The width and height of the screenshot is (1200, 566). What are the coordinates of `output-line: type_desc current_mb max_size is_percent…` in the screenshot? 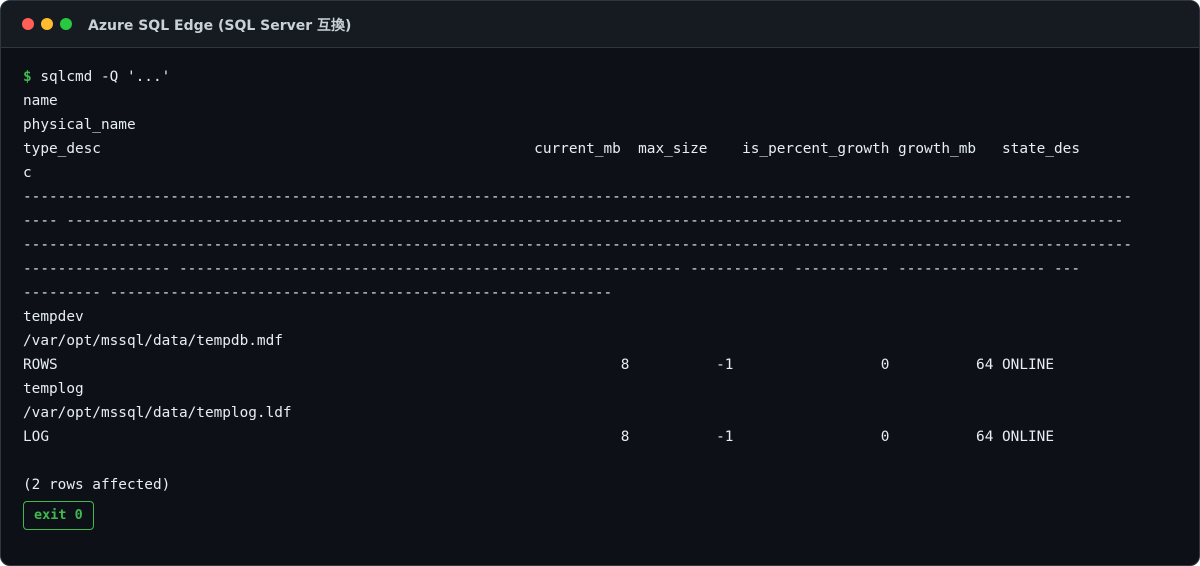 It's located at (551, 149).